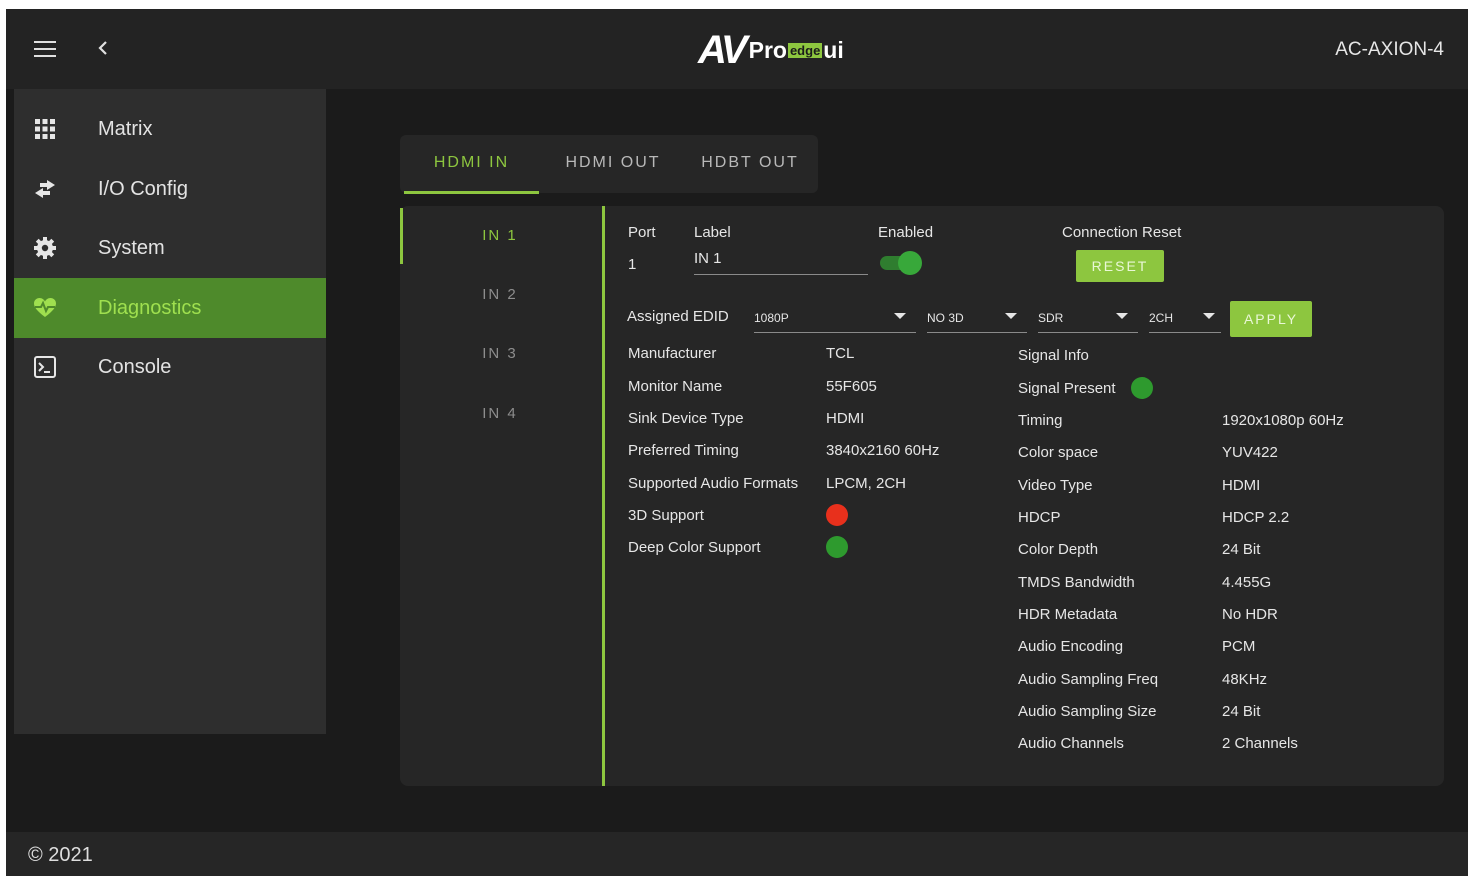 The image size is (1474, 876). Describe the element at coordinates (1088, 679) in the screenshot. I see `signal-label: Audio Sampling Freq` at that location.